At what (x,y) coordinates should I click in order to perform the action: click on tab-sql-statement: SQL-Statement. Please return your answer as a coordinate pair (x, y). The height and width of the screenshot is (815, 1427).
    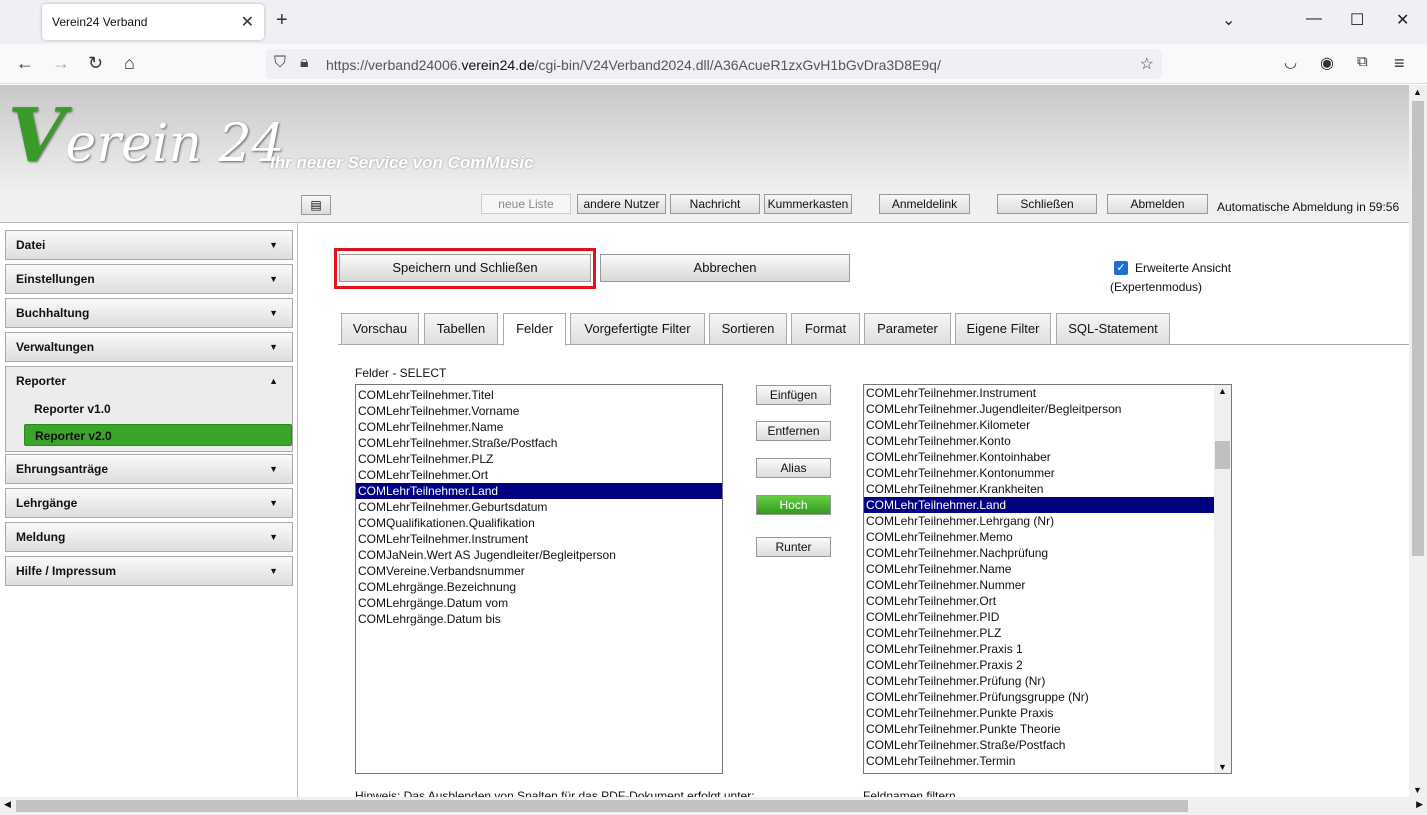
    Looking at the image, I should click on (1113, 329).